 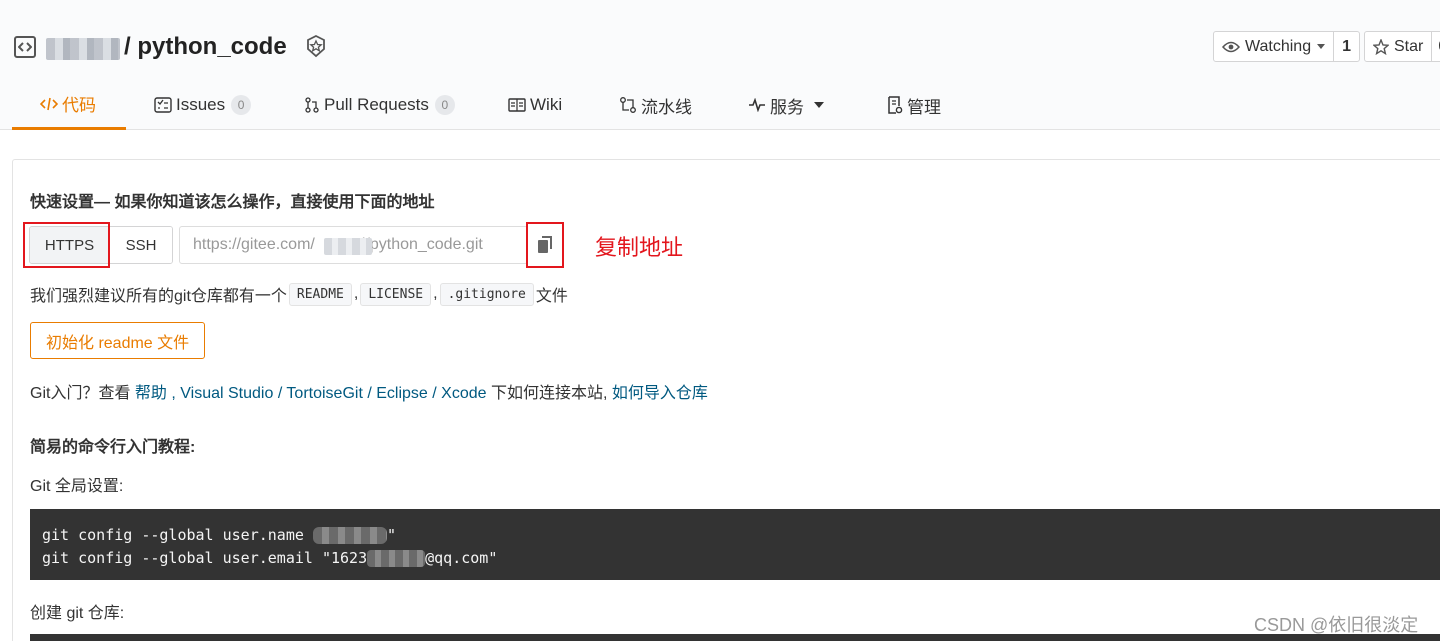 What do you see at coordinates (254, 244) in the screenshot?
I see `clone-url-prefix: https://gitee.com/` at bounding box center [254, 244].